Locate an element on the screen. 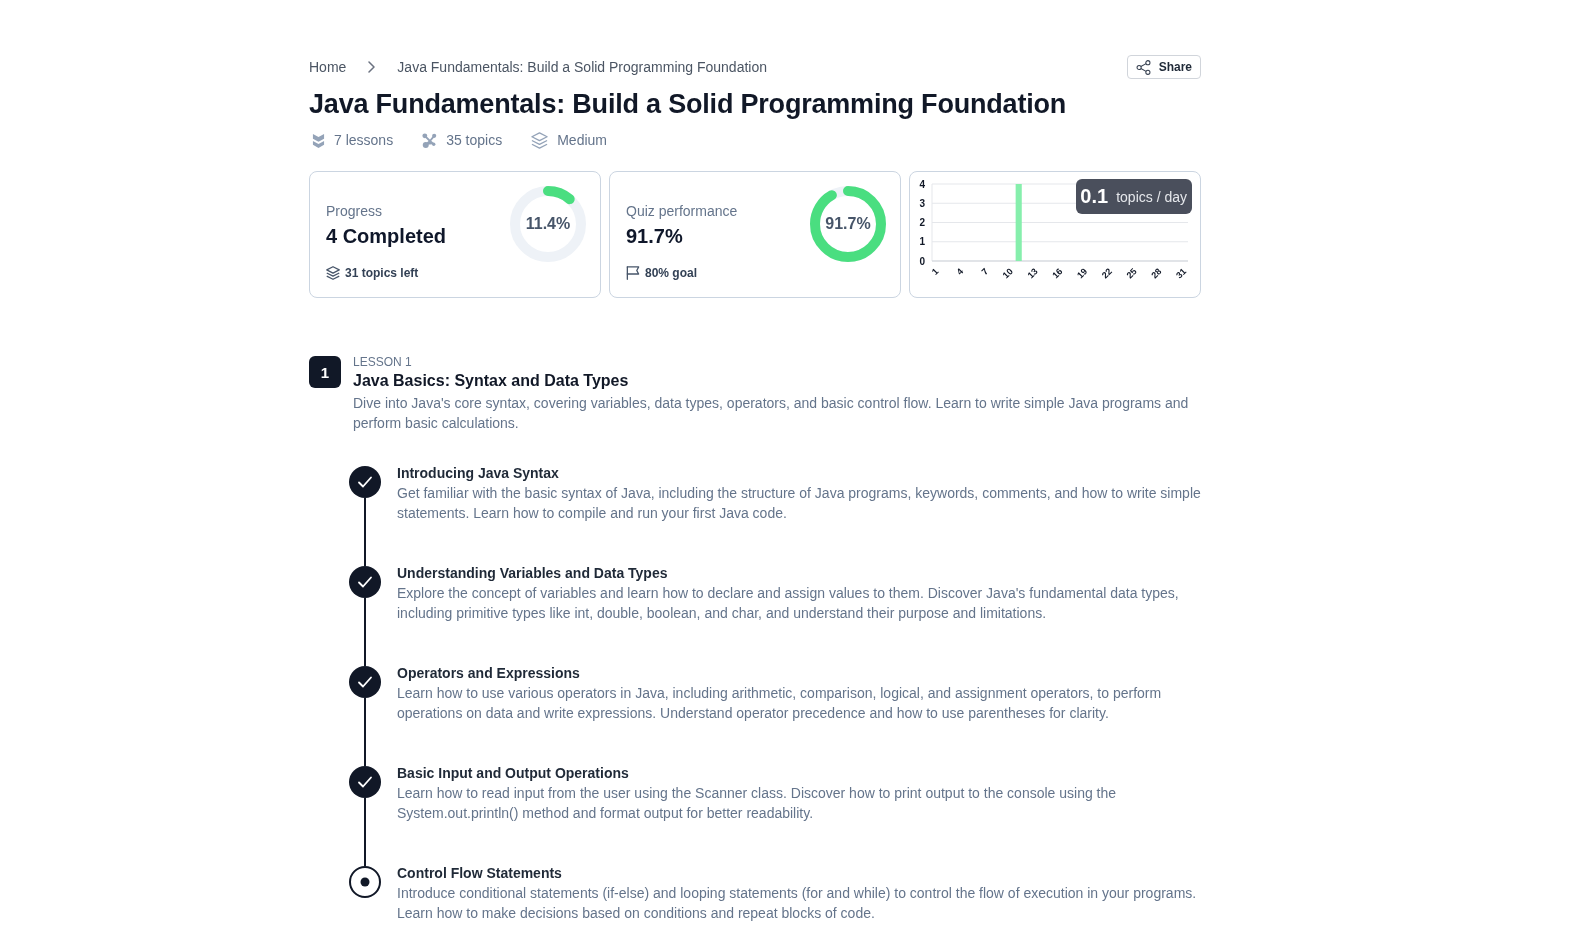  x-tick-label: 31 is located at coordinates (1181, 273).